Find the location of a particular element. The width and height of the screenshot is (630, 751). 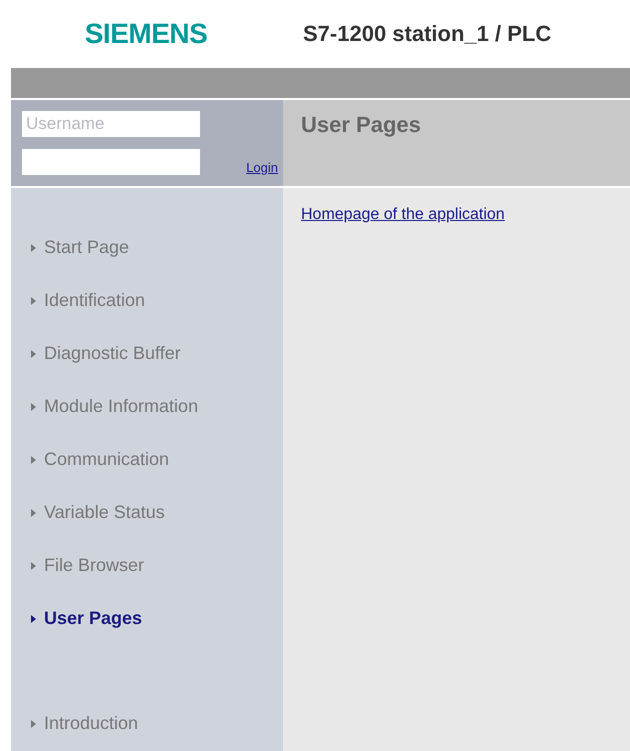

page-title: User Pages is located at coordinates (361, 124).